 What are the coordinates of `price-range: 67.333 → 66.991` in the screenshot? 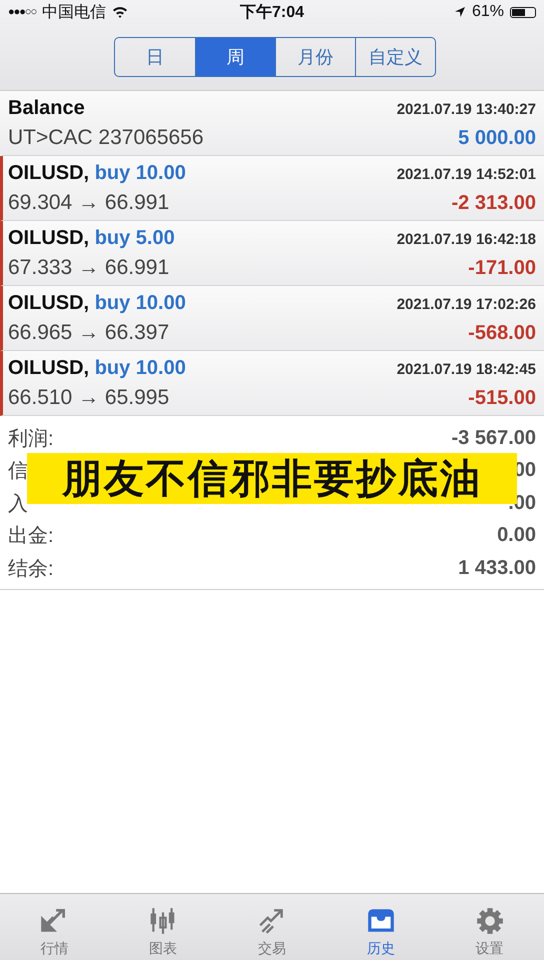 It's located at (89, 268).